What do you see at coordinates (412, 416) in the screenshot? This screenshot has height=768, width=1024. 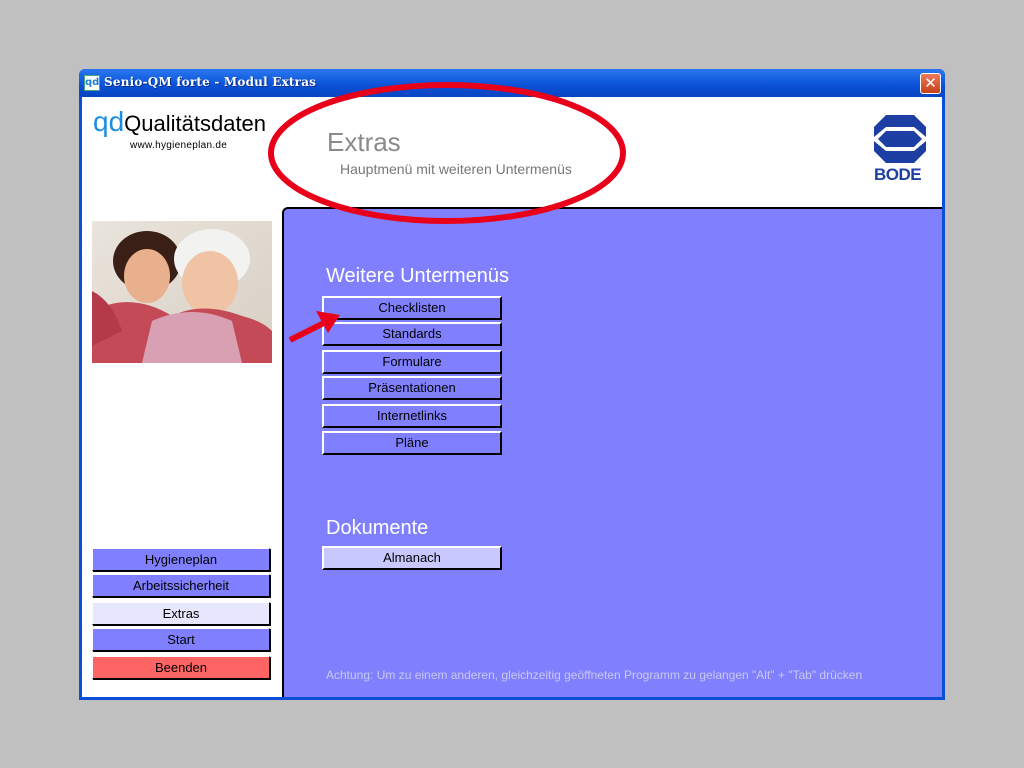 I see `internetlinks-button: Internetlinks` at bounding box center [412, 416].